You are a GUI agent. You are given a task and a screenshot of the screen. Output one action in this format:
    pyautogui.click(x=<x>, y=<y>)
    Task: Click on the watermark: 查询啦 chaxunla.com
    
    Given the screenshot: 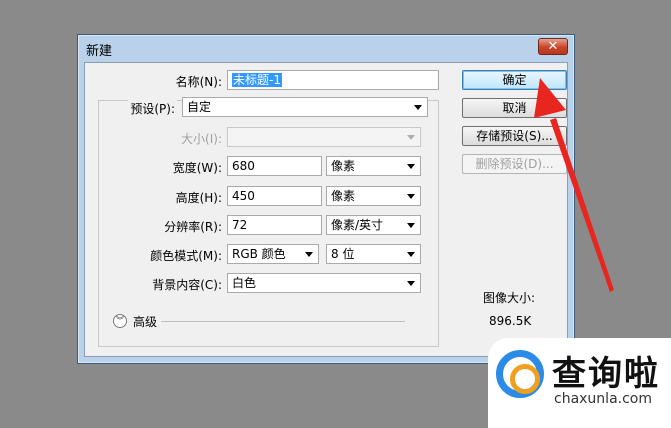 What is the action you would take?
    pyautogui.click(x=579, y=383)
    